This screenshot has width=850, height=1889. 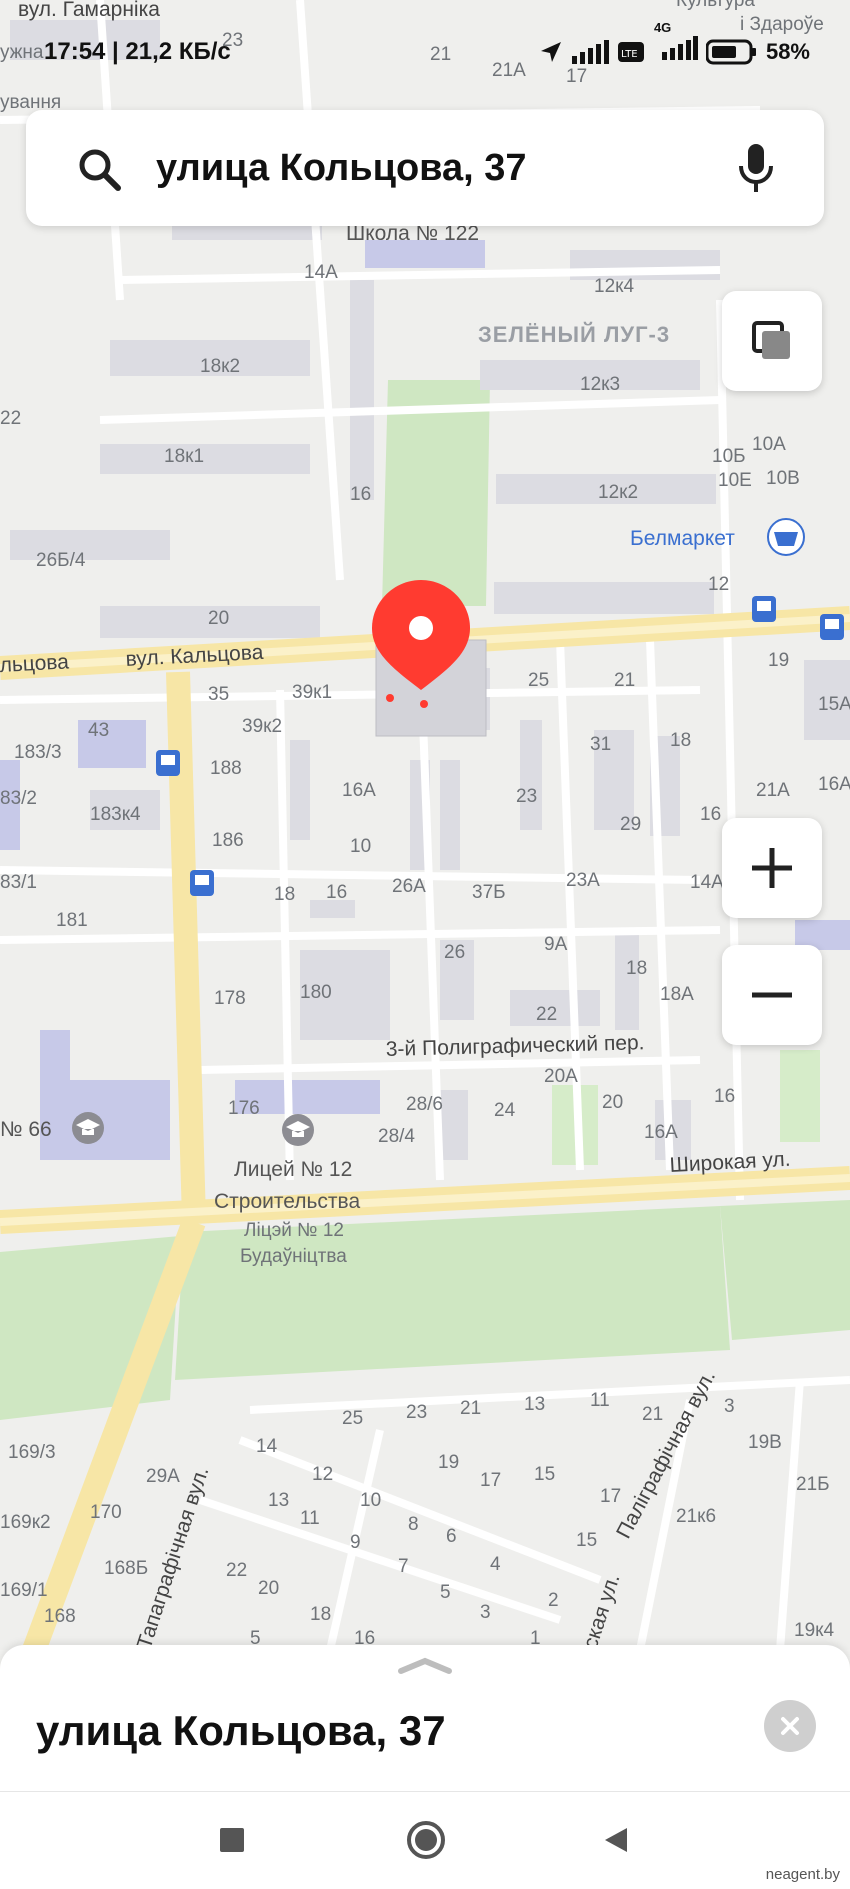 I want to click on house-number: 18А, so click(x=677, y=994).